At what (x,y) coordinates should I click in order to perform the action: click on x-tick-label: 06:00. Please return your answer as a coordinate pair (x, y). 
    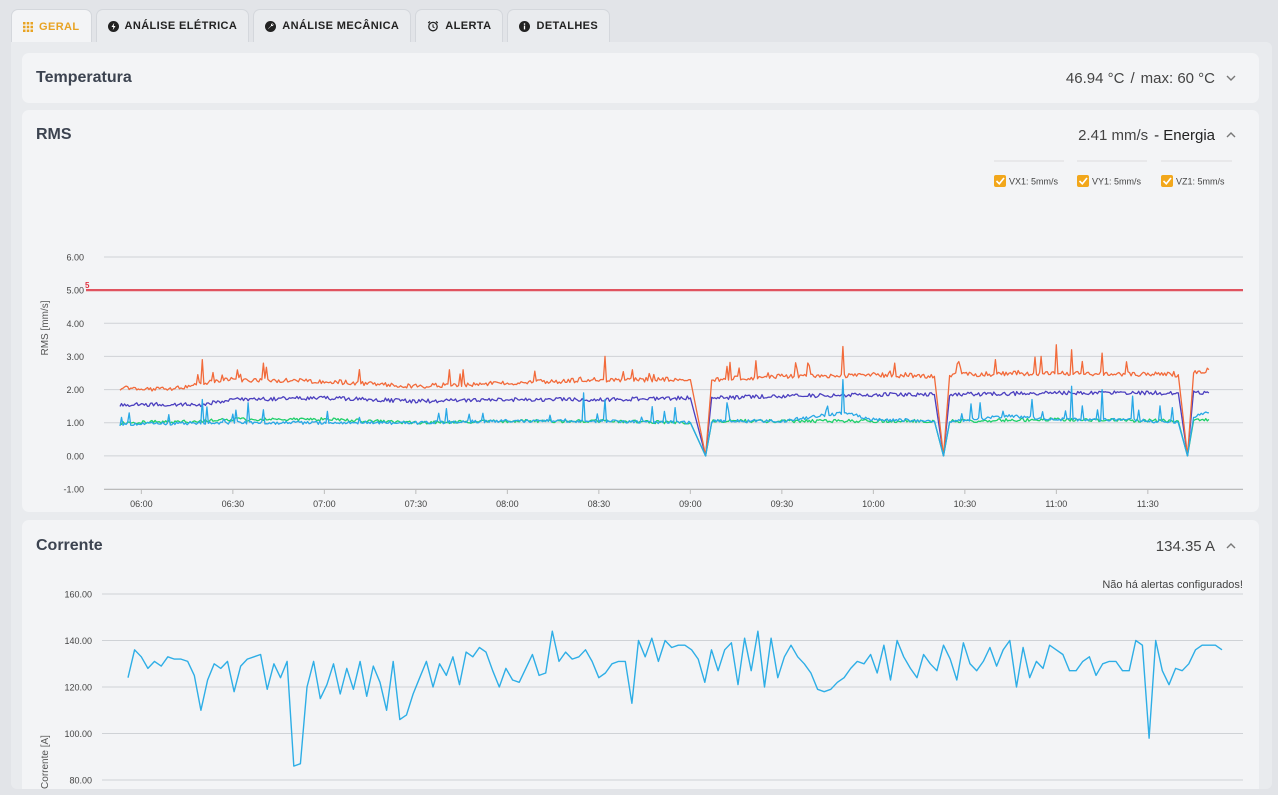
    Looking at the image, I should click on (141, 504).